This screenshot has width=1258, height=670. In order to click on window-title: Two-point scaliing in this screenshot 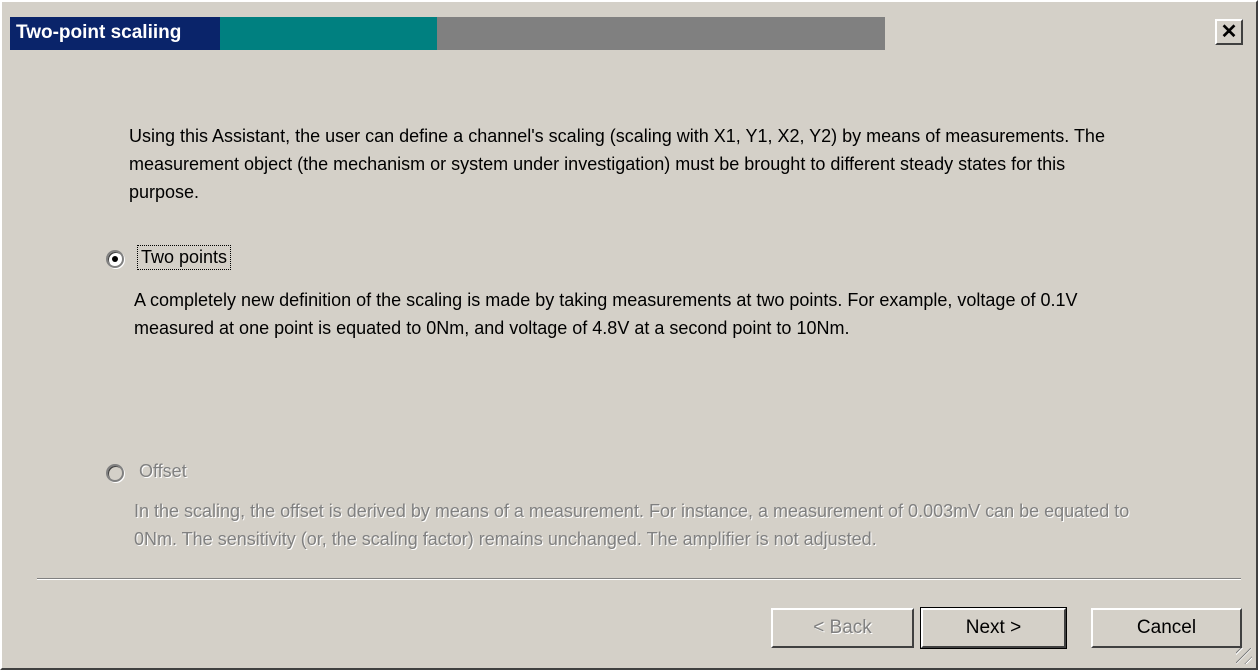, I will do `click(99, 32)`.